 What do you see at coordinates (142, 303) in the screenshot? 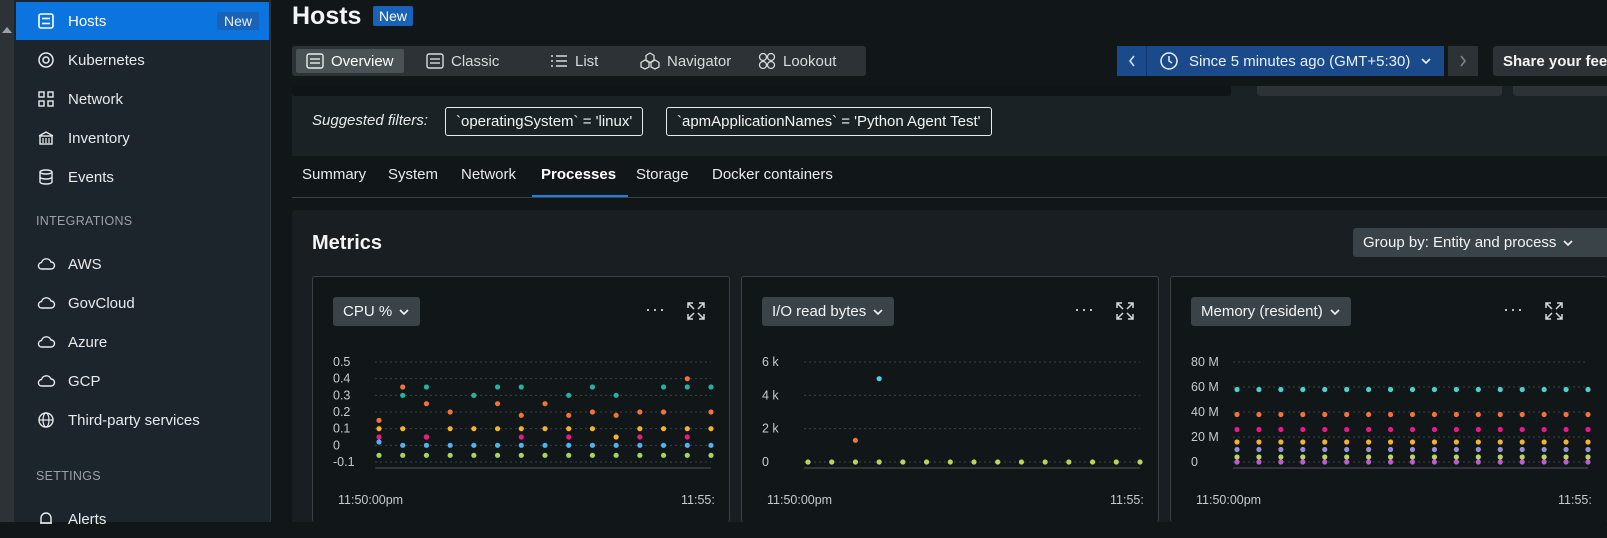
I see `sidebar-item-govcloud: GovCloud` at bounding box center [142, 303].